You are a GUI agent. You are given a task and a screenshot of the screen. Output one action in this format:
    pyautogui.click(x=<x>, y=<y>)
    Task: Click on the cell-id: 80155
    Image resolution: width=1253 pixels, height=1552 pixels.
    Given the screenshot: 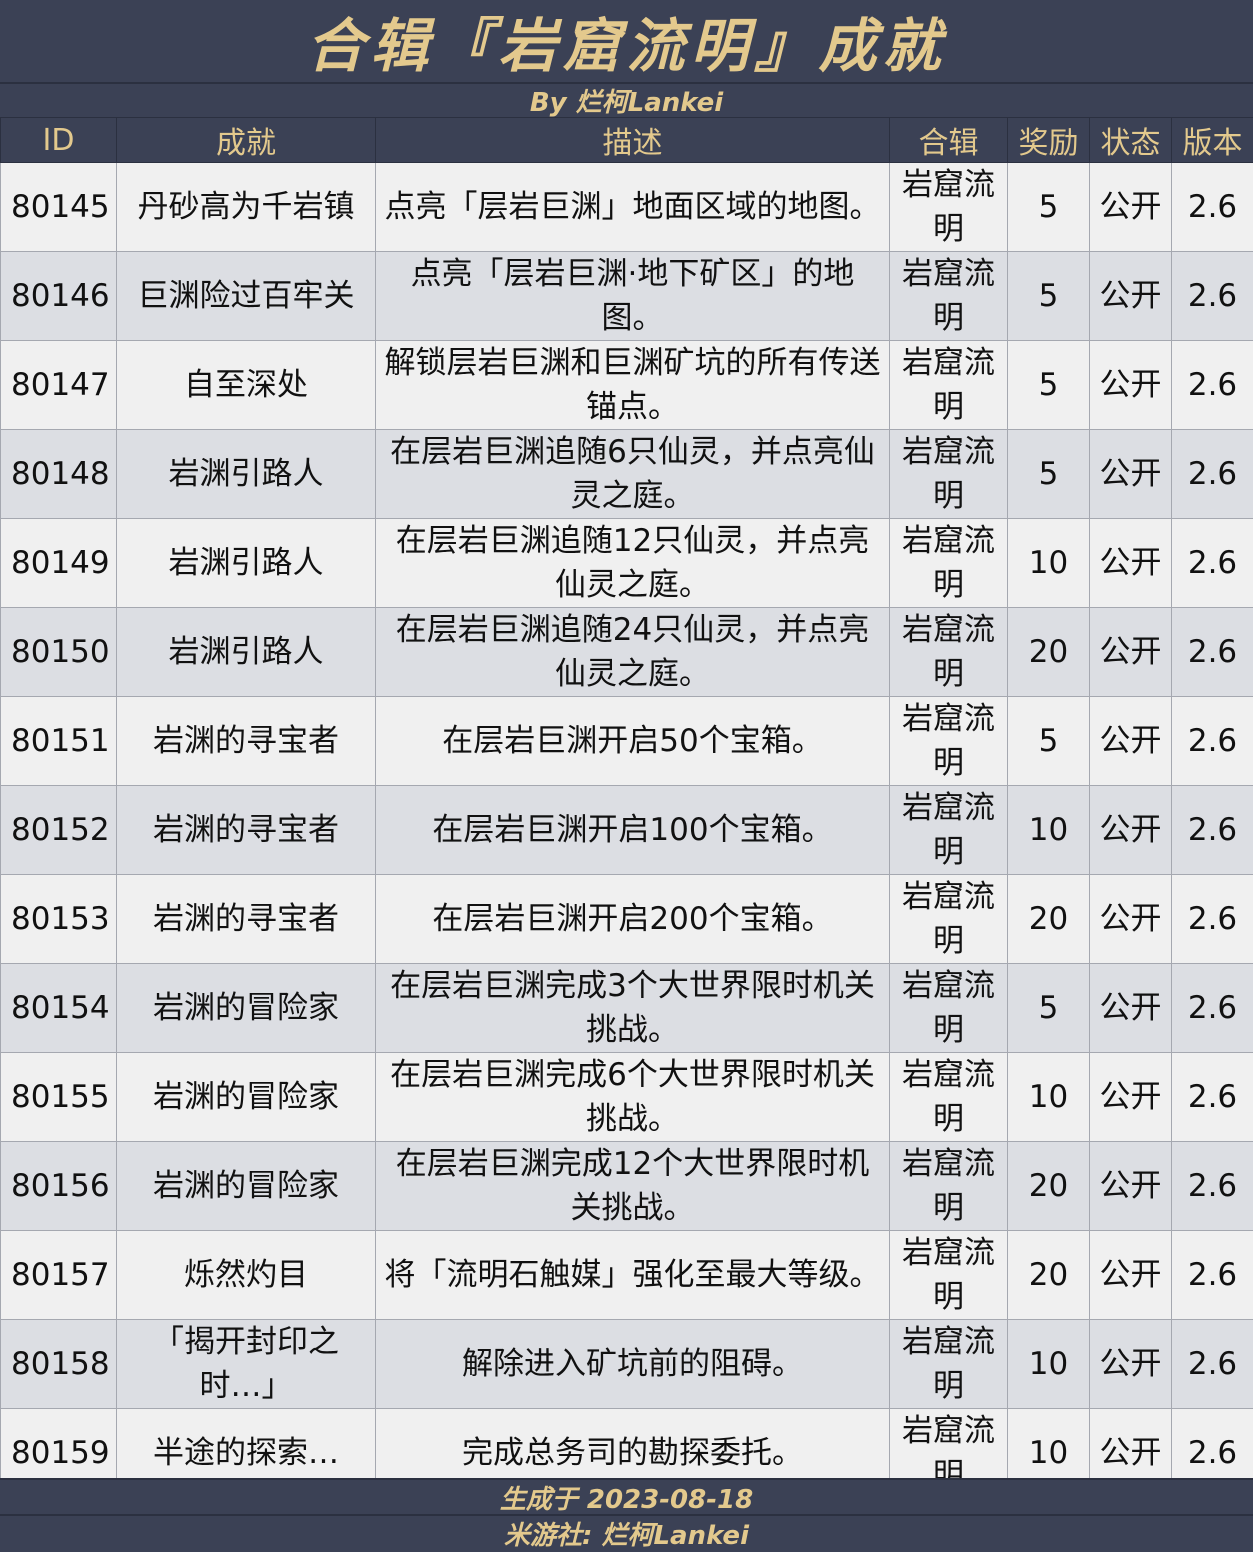 What is the action you would take?
    pyautogui.click(x=59, y=1097)
    